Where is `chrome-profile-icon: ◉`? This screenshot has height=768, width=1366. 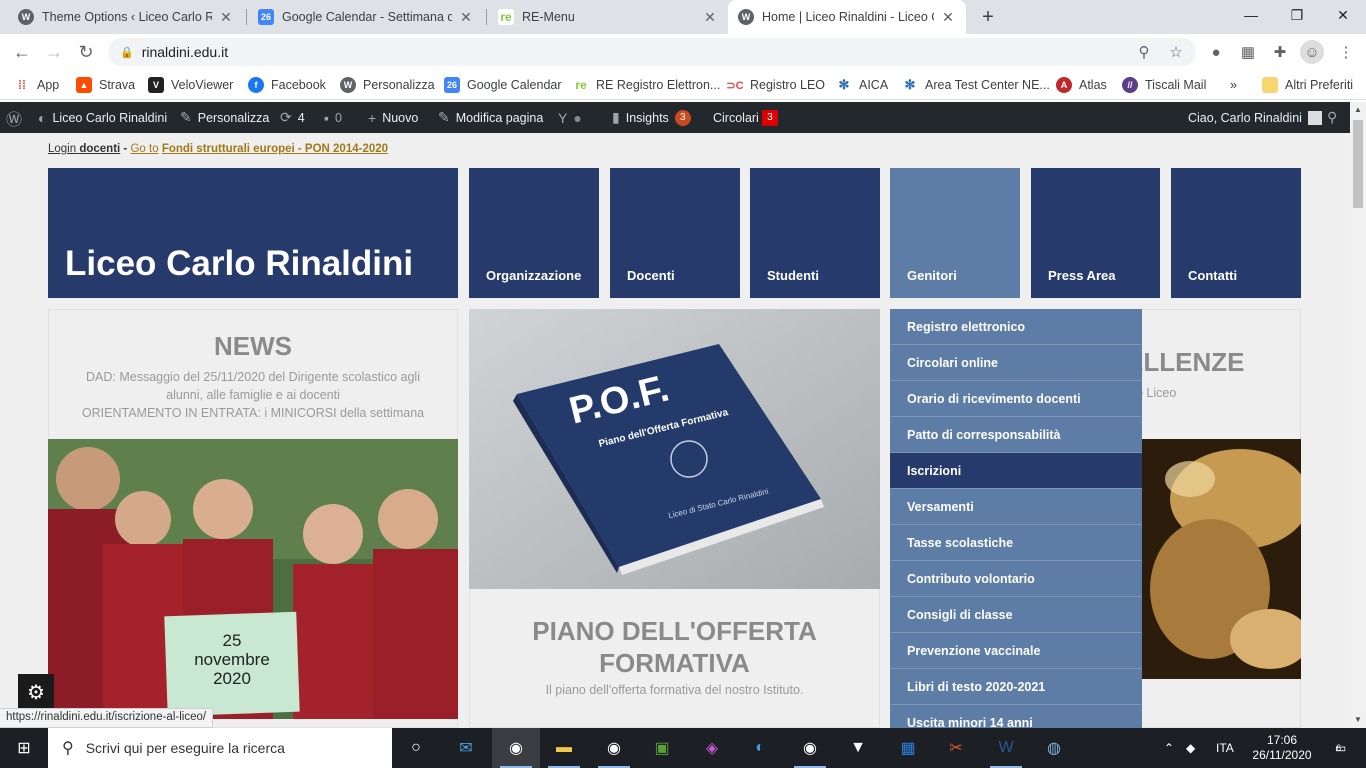
chrome-profile-icon: ◉ is located at coordinates (614, 748).